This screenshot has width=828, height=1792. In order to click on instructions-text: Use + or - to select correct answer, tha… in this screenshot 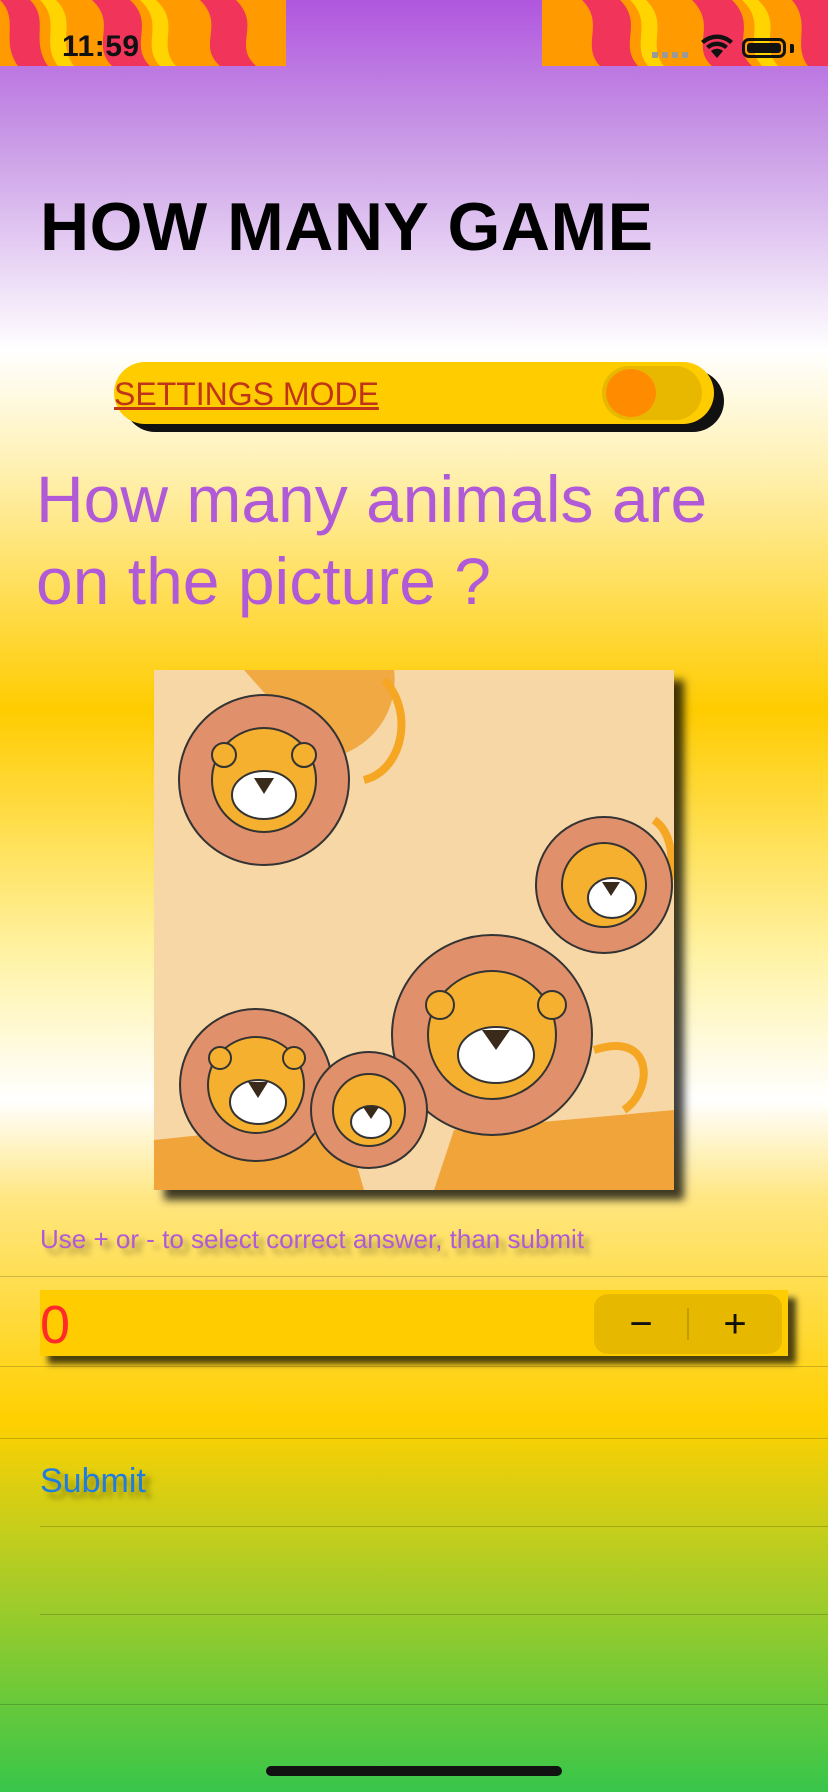, I will do `click(312, 1239)`.